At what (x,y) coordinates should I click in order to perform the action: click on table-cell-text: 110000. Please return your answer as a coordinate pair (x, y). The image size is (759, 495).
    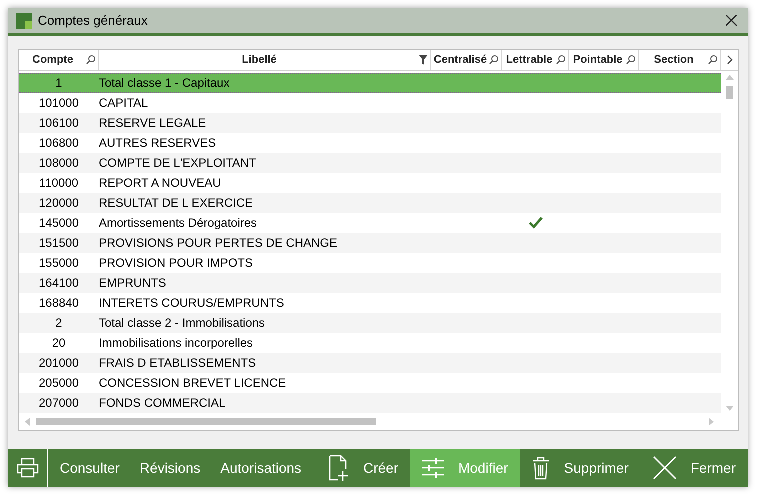
    Looking at the image, I should click on (59, 183).